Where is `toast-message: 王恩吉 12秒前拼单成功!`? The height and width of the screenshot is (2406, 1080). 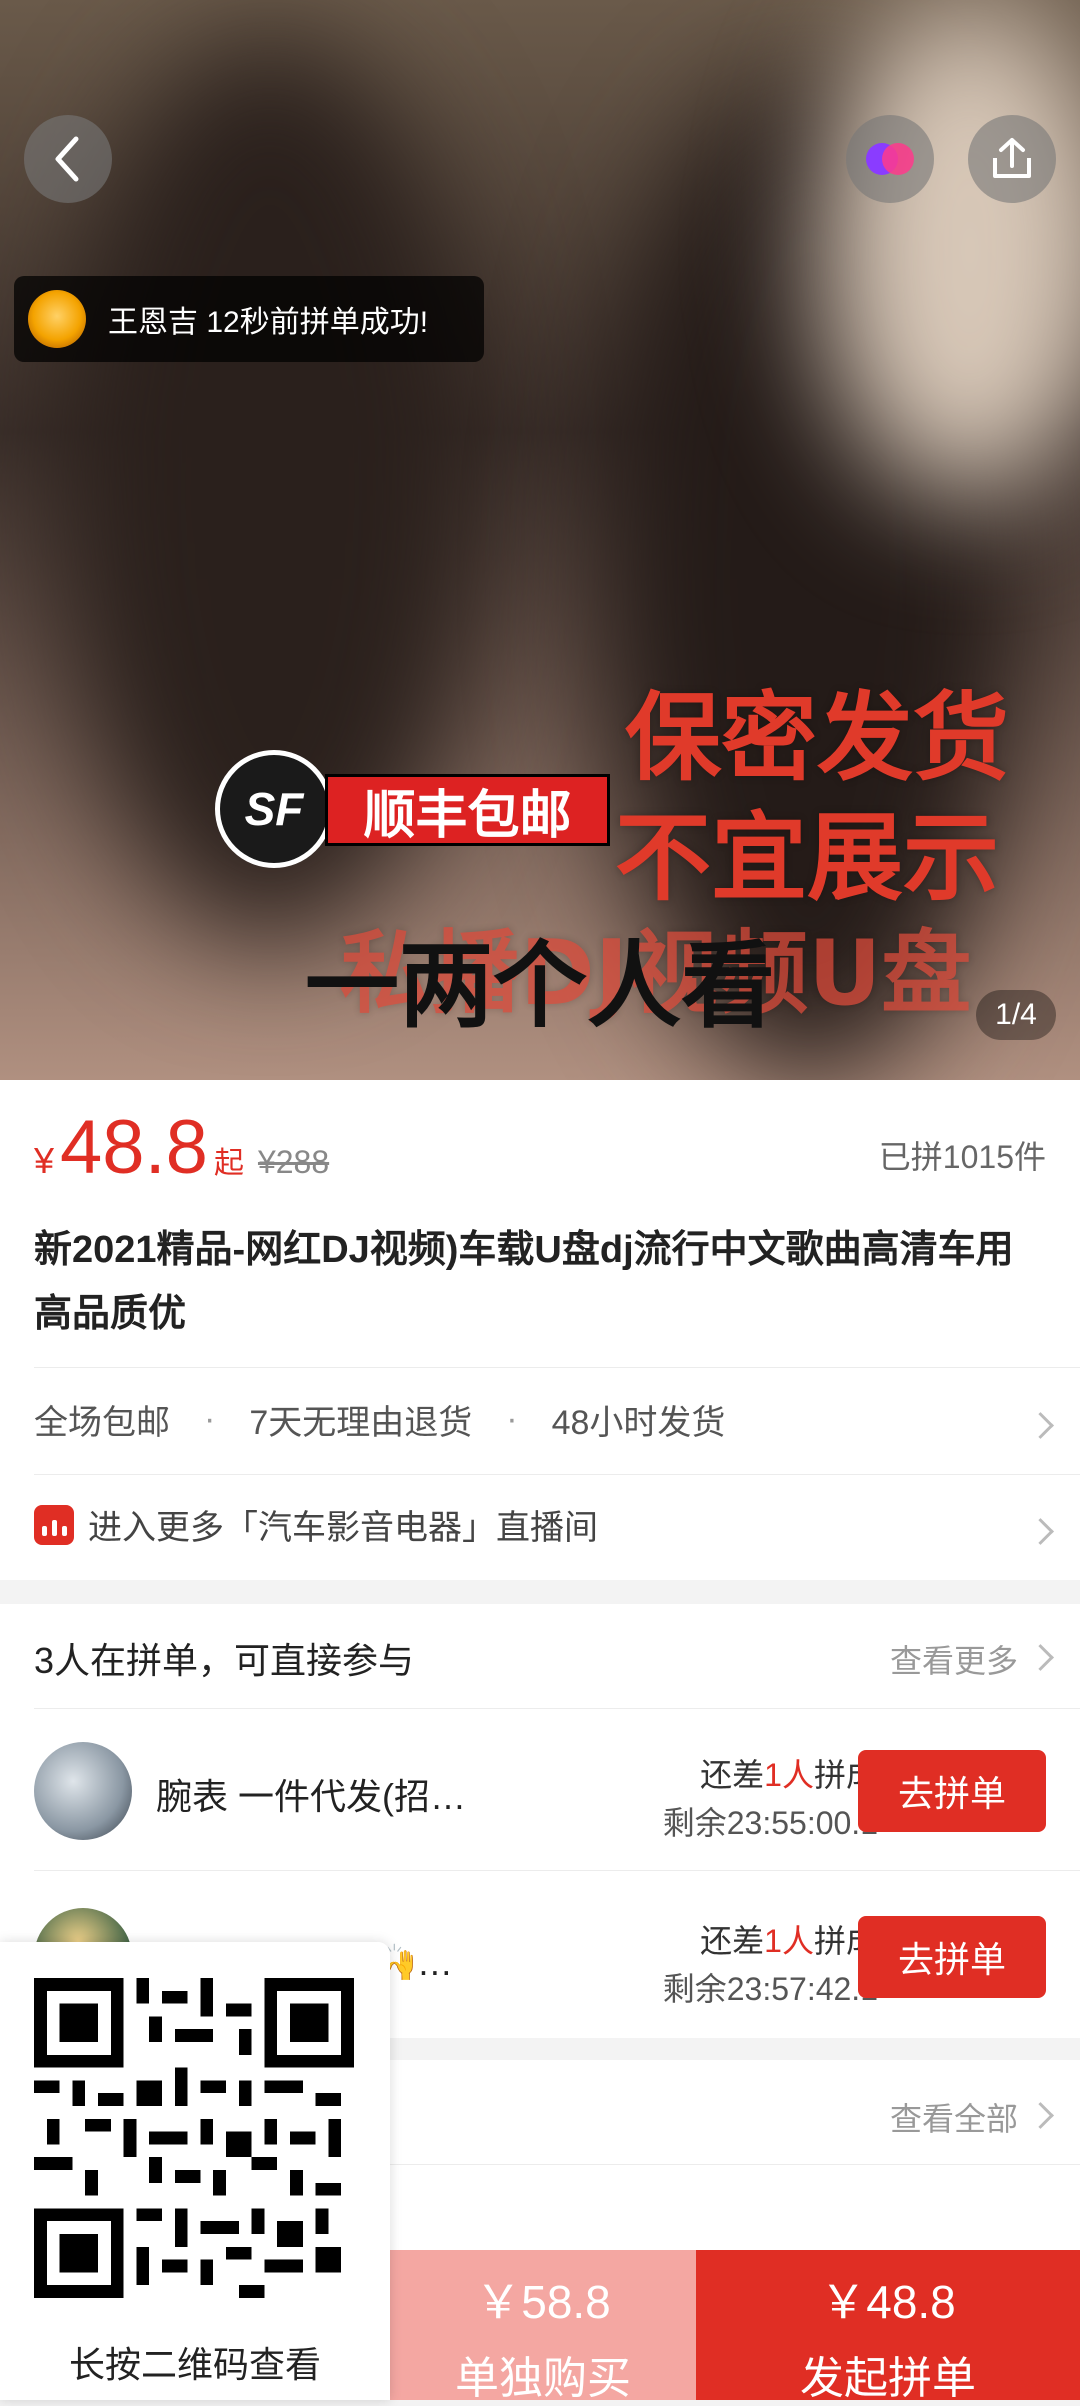
toast-message: 王恩吉 12秒前拼单成功! is located at coordinates (268, 322).